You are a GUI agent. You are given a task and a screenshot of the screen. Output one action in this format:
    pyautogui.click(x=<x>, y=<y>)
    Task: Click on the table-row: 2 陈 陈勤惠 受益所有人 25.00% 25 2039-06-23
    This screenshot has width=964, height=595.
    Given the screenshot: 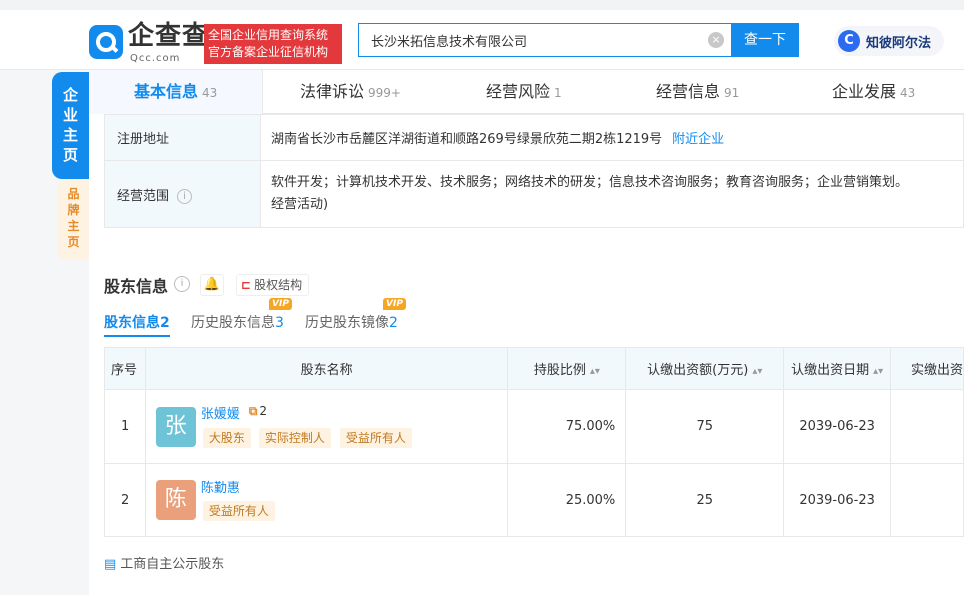 What is the action you would take?
    pyautogui.click(x=534, y=500)
    